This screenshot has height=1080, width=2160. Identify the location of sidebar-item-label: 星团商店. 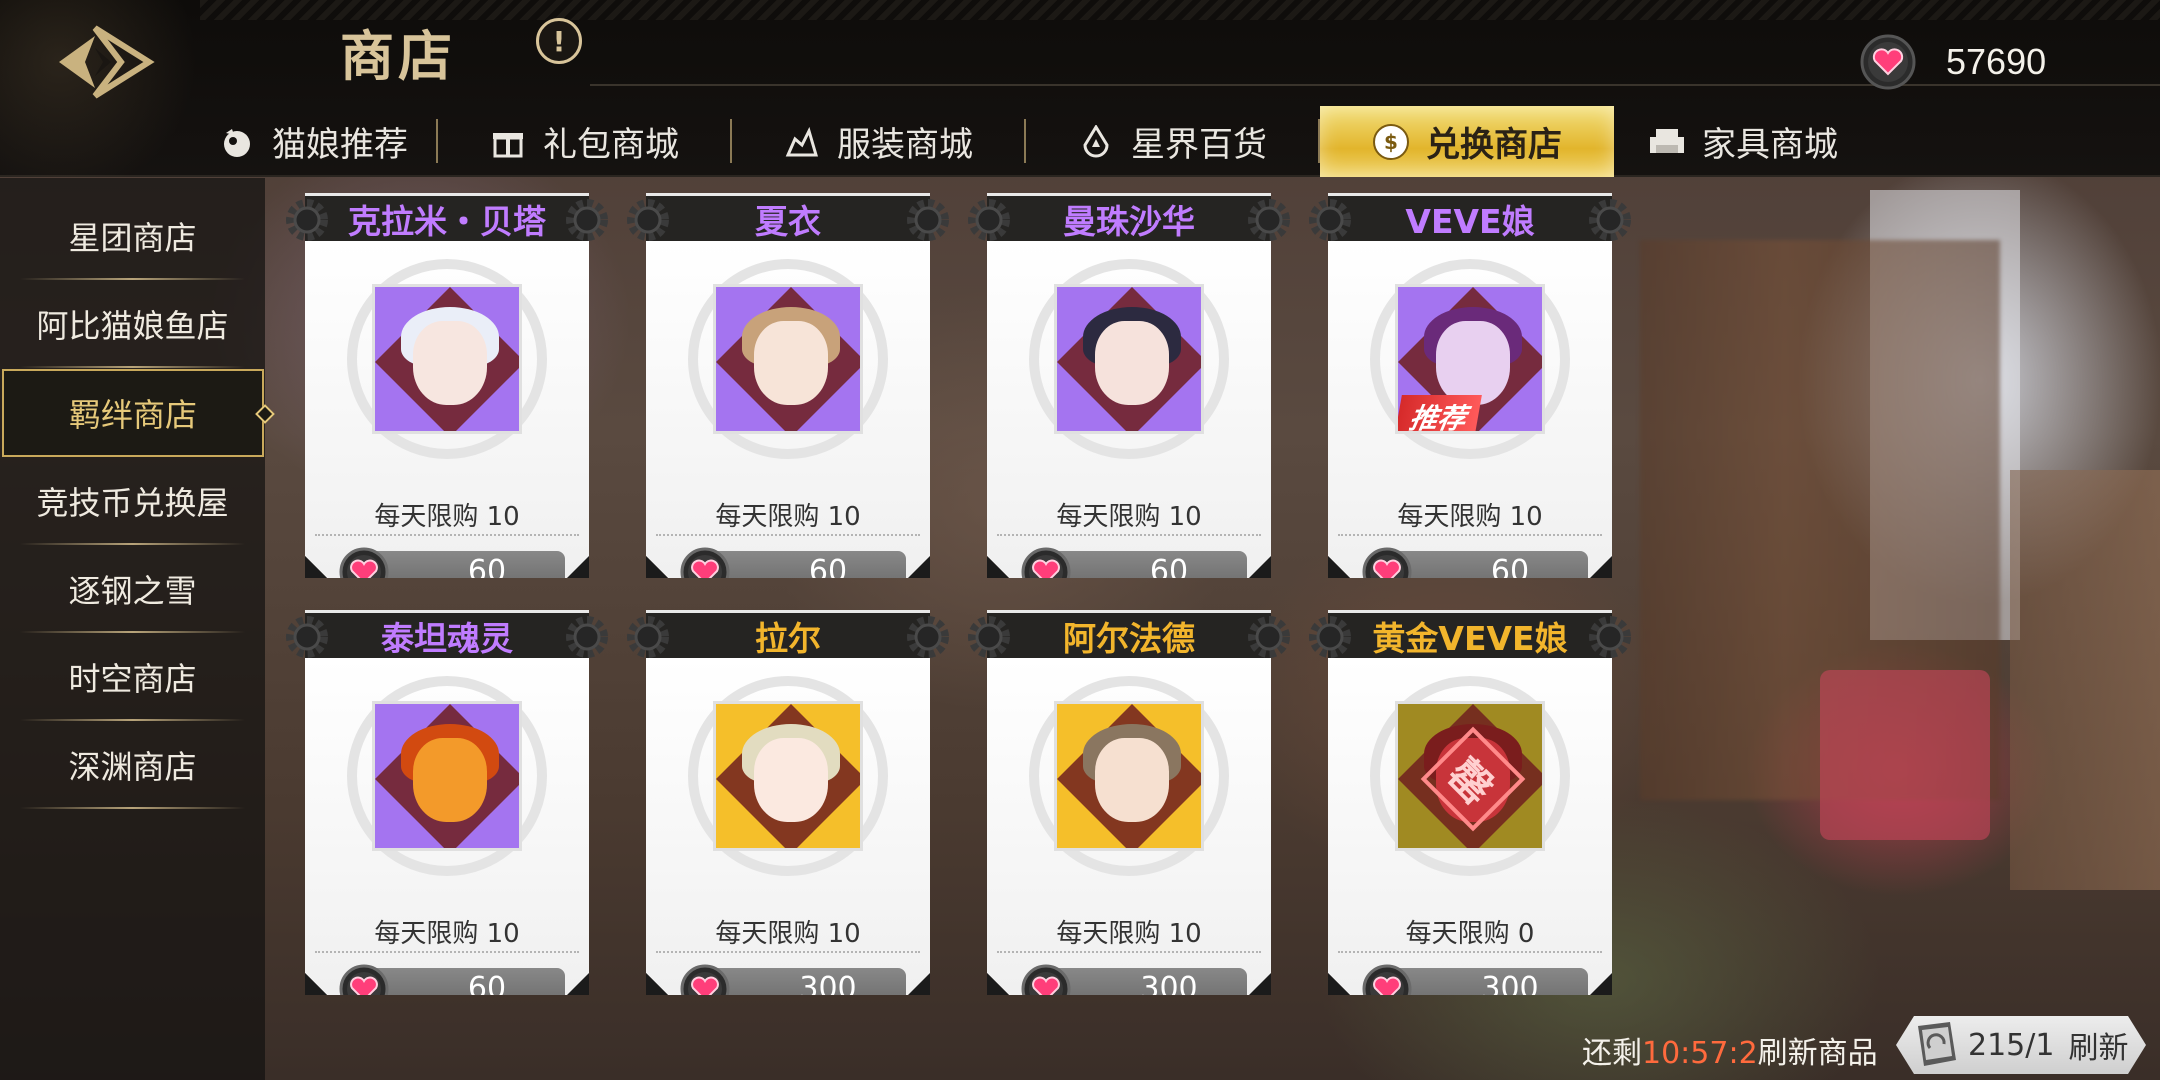
(132, 238).